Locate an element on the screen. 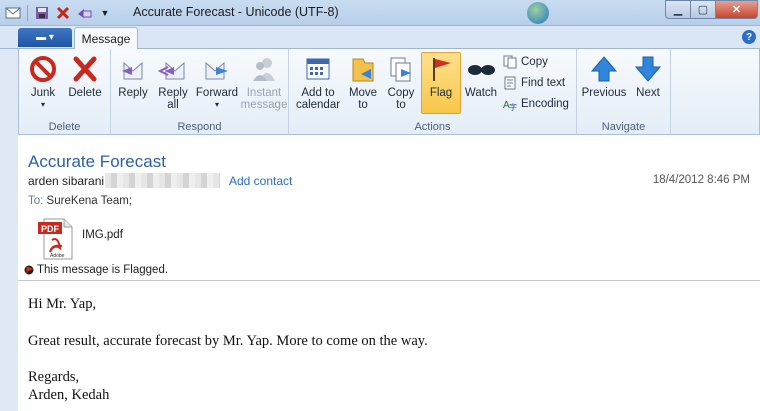 The image size is (760, 411). instant-message-icon is located at coordinates (264, 69).